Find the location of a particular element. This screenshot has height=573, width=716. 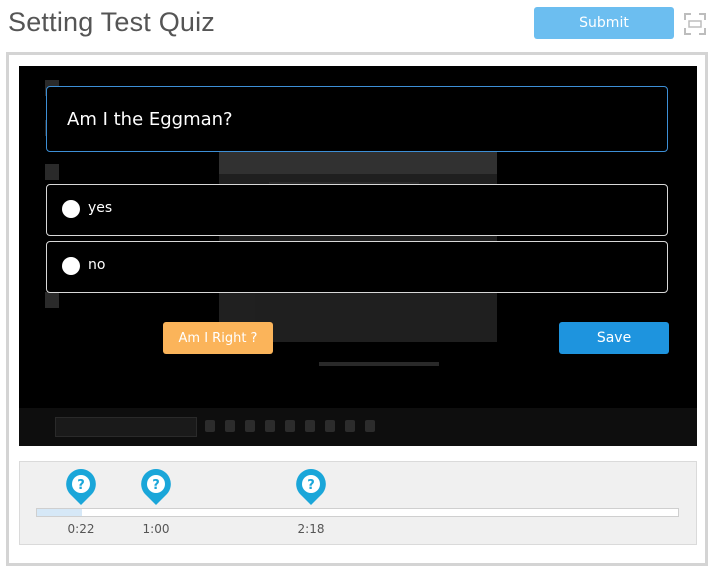

question-text: Am I the Eggman? is located at coordinates (150, 119).